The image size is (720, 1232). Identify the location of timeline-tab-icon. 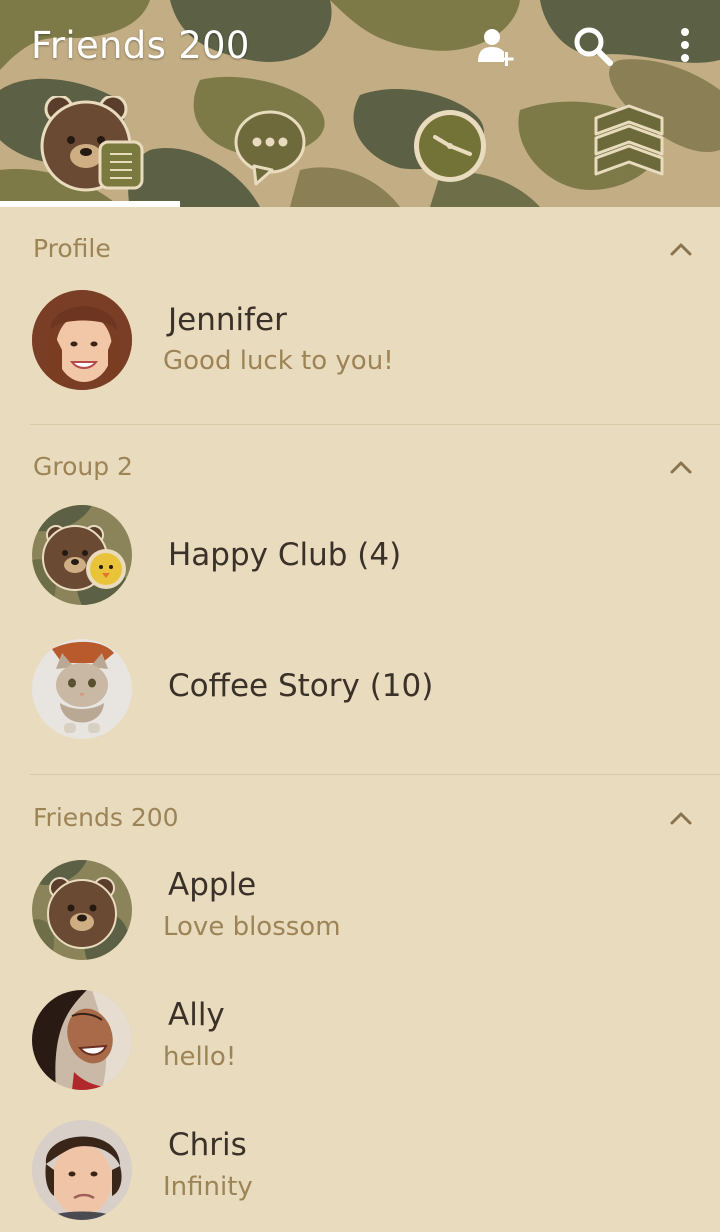
(450, 148).